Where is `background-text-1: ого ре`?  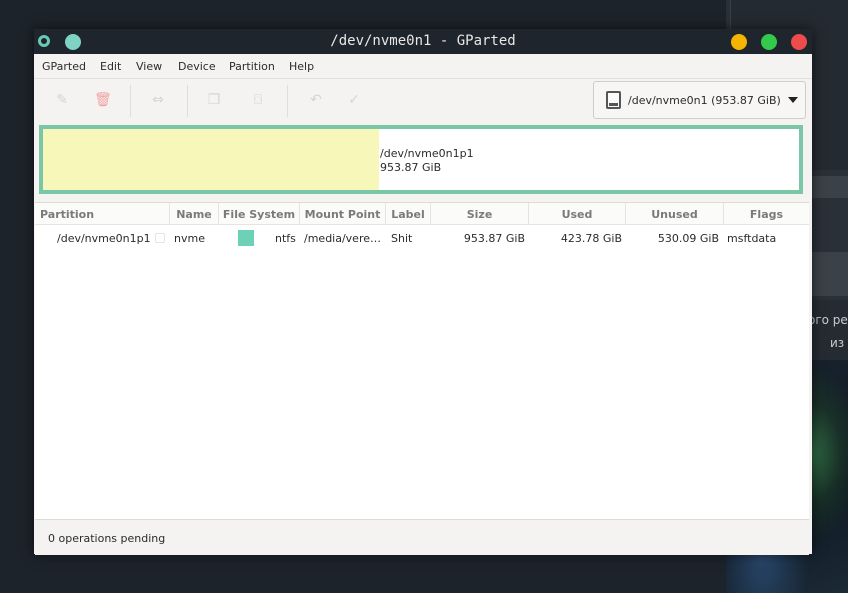
background-text-1: ого ре is located at coordinates (828, 320).